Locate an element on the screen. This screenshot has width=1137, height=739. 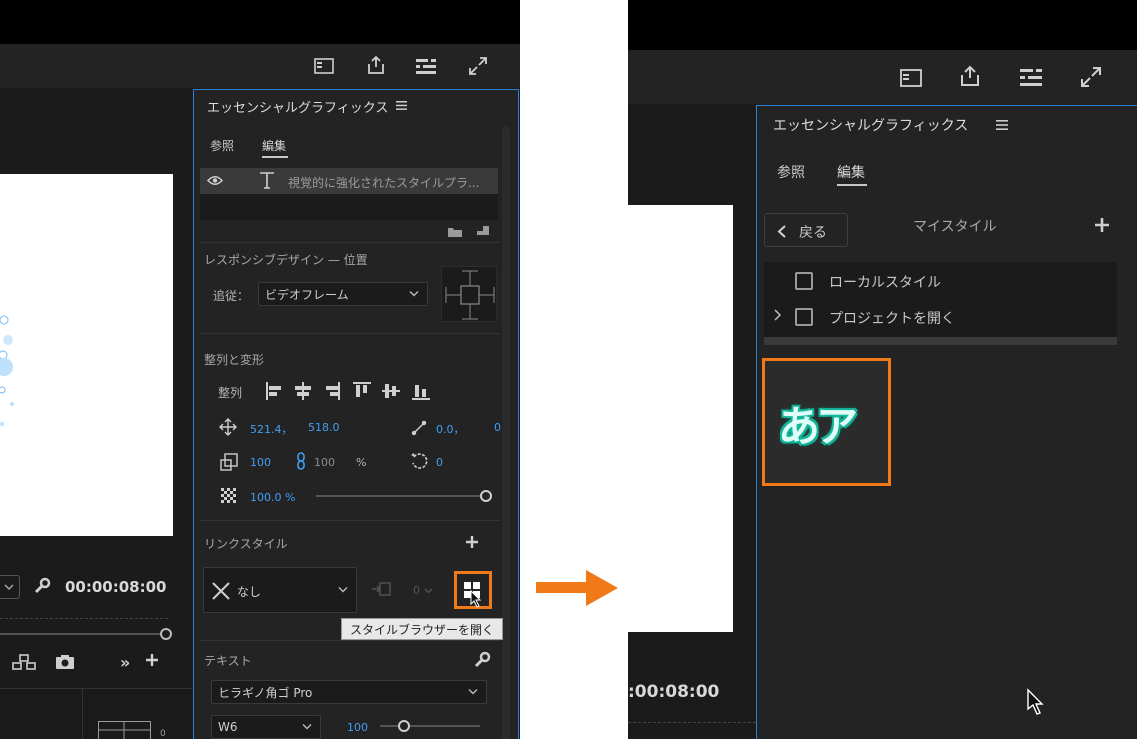
back-label: 戻る is located at coordinates (813, 233).